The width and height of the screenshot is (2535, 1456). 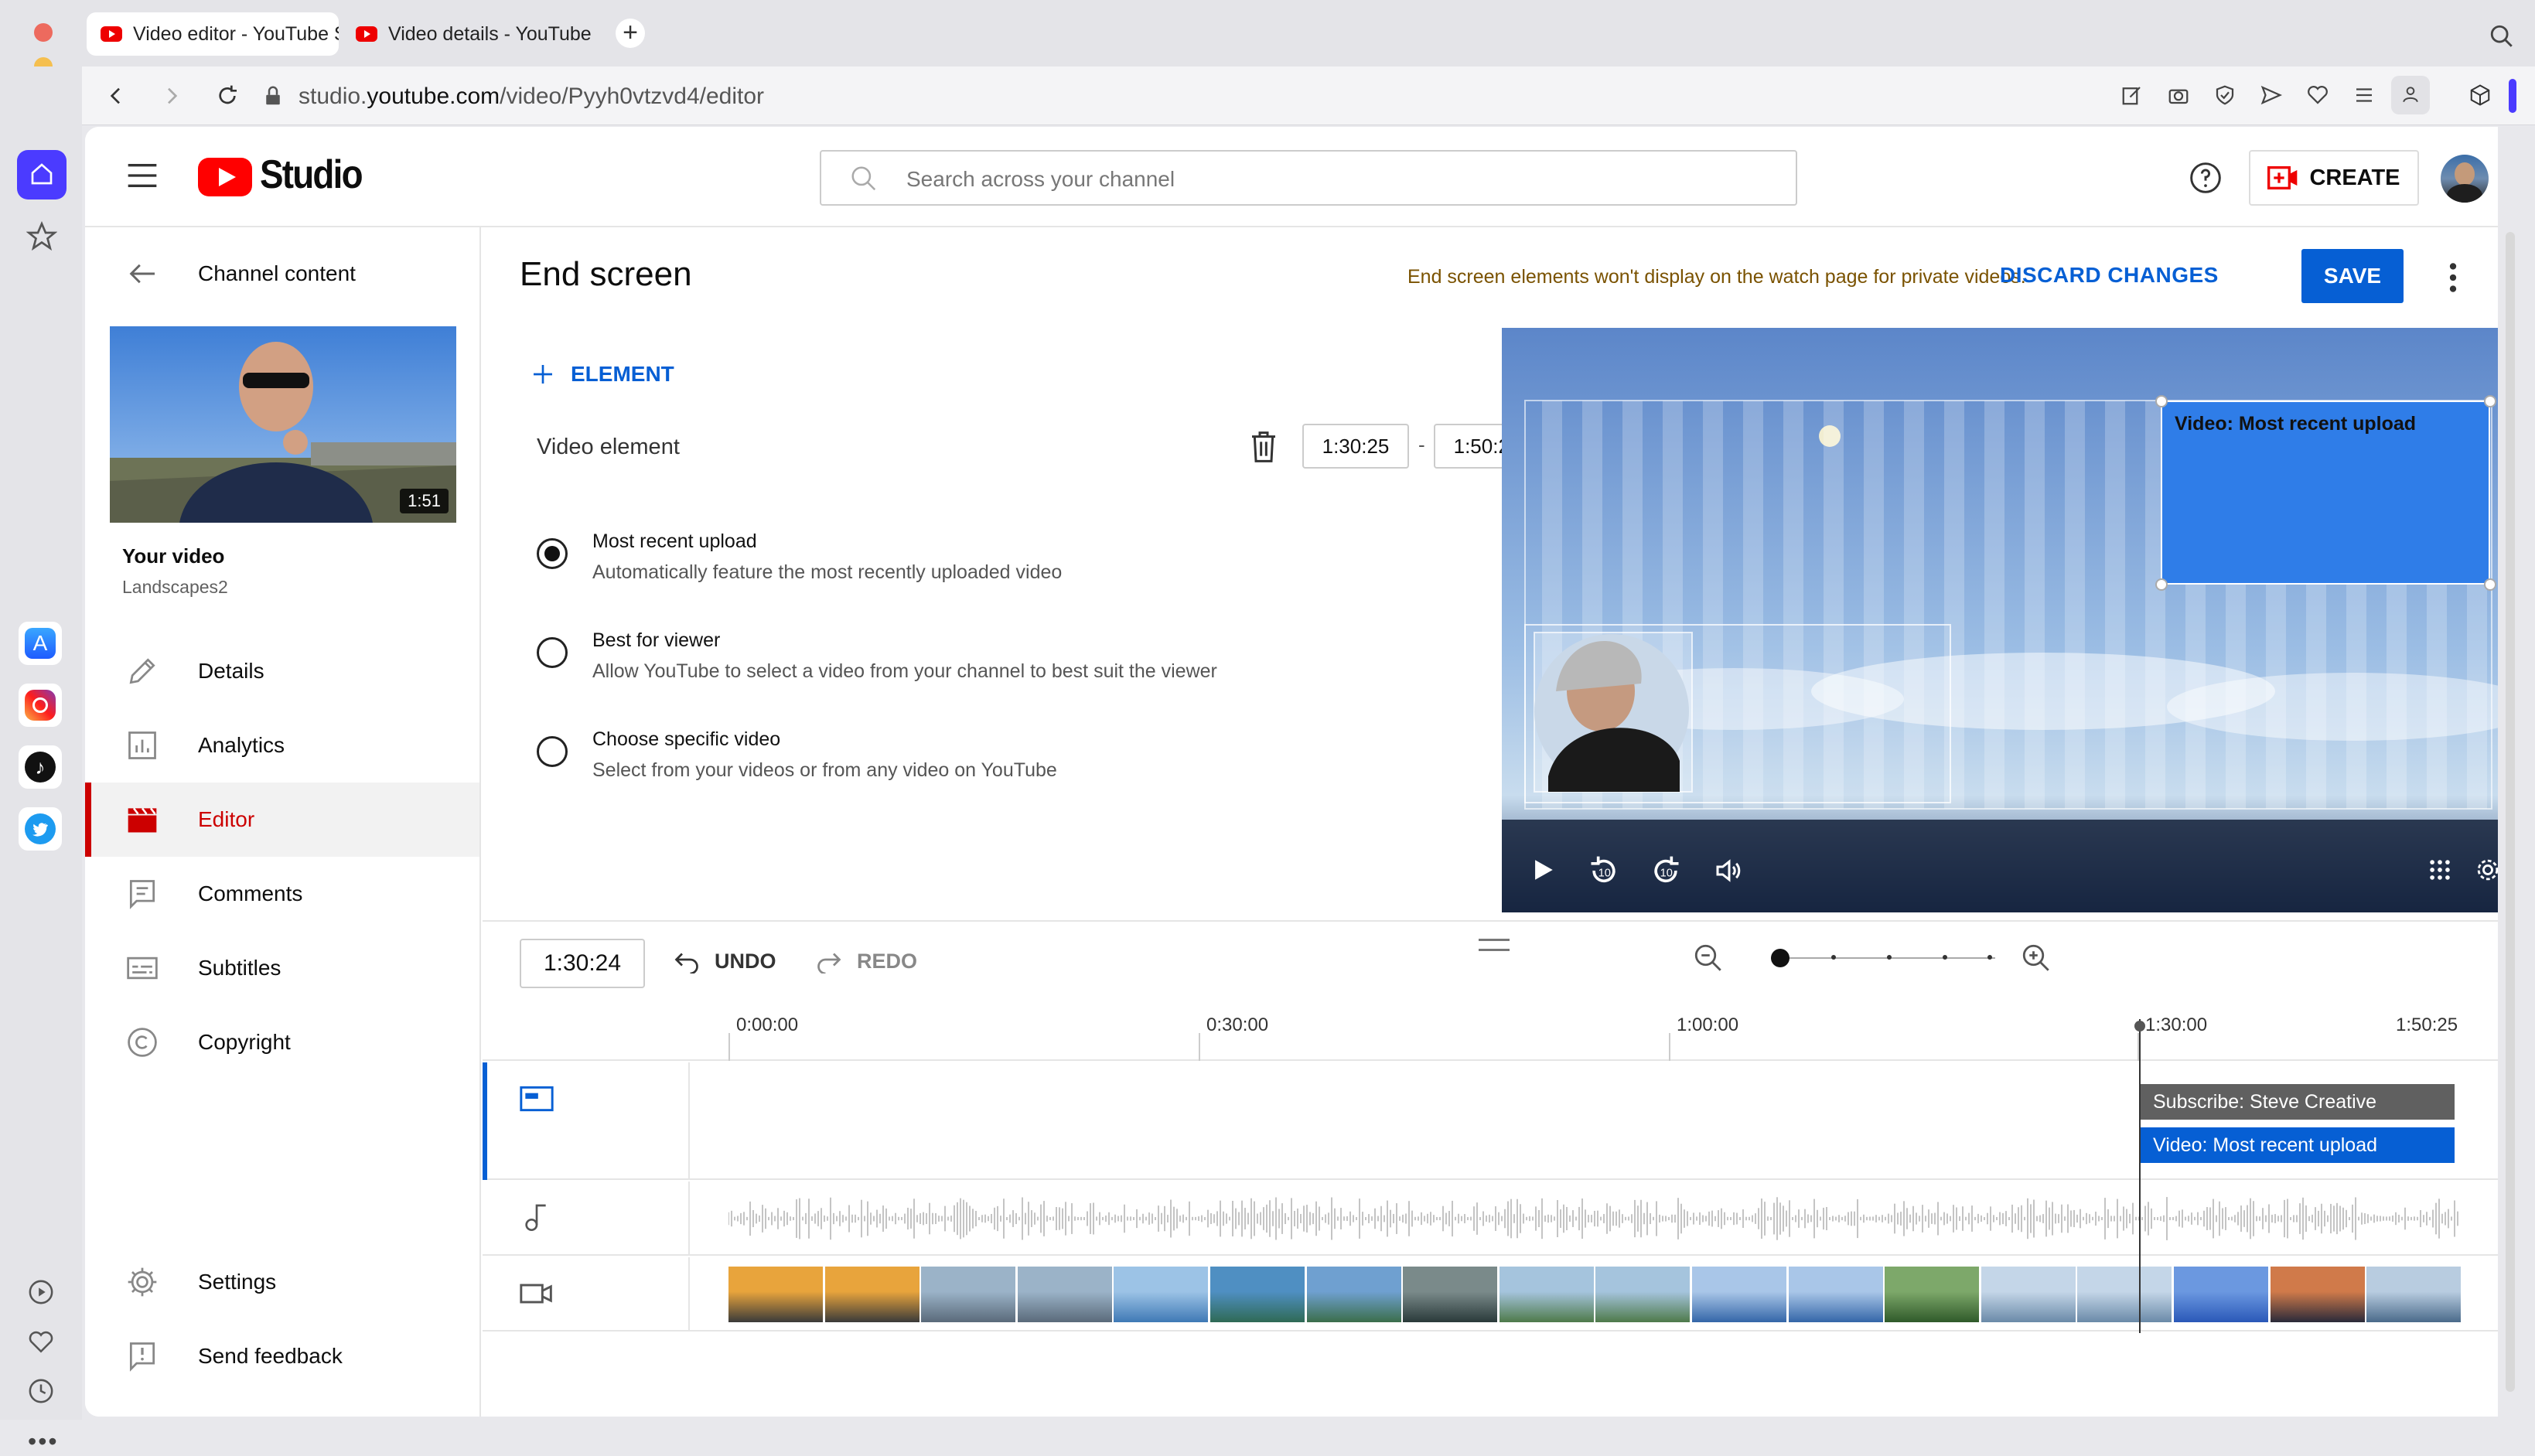 What do you see at coordinates (1490, 1219) in the screenshot?
I see `audio-track` at bounding box center [1490, 1219].